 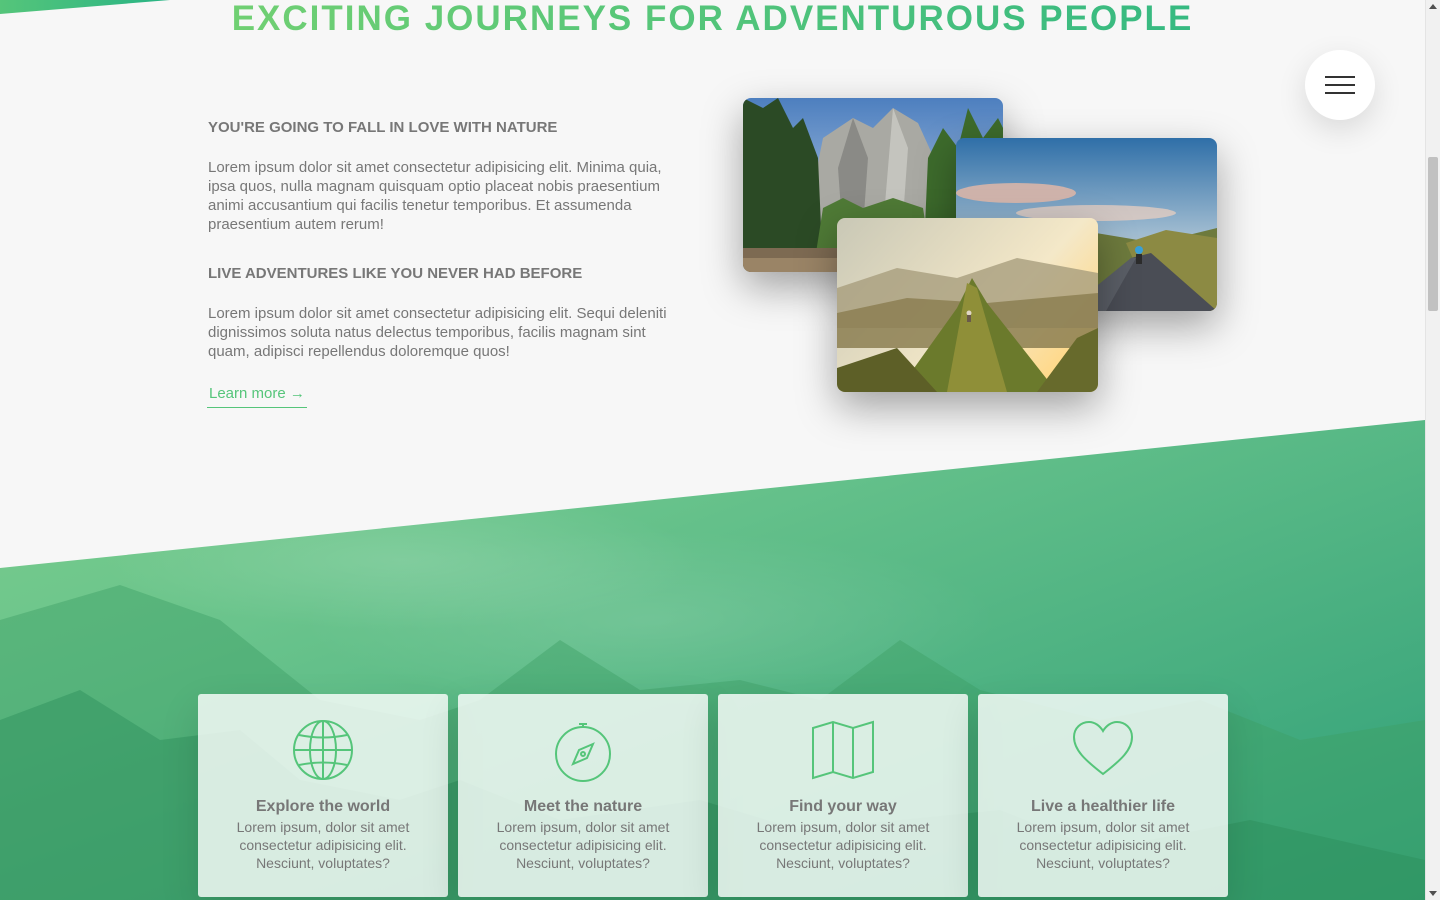 I want to click on globe-icon, so click(x=323, y=750).